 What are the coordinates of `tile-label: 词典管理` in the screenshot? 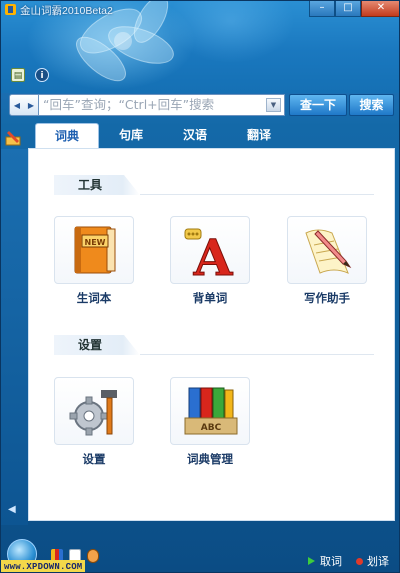 It's located at (210, 459).